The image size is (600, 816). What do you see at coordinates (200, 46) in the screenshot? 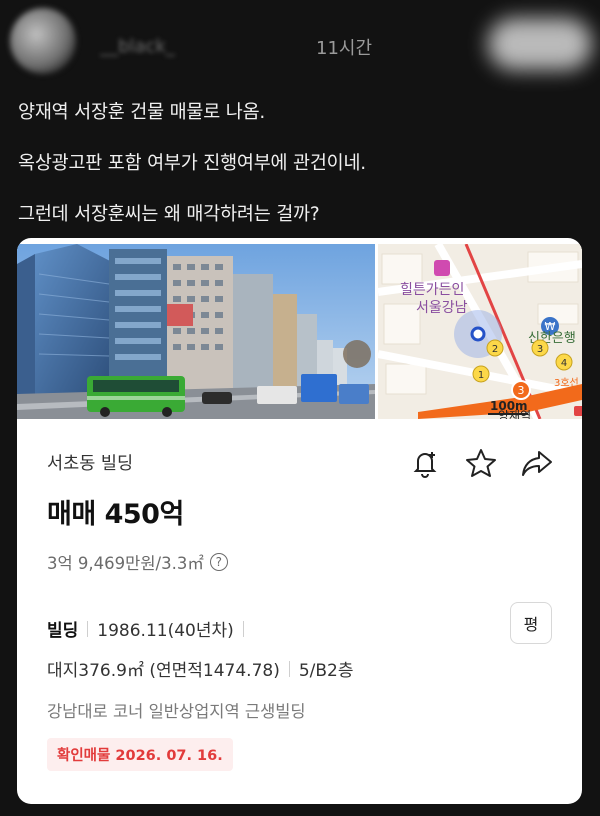
I see `username: __black_` at bounding box center [200, 46].